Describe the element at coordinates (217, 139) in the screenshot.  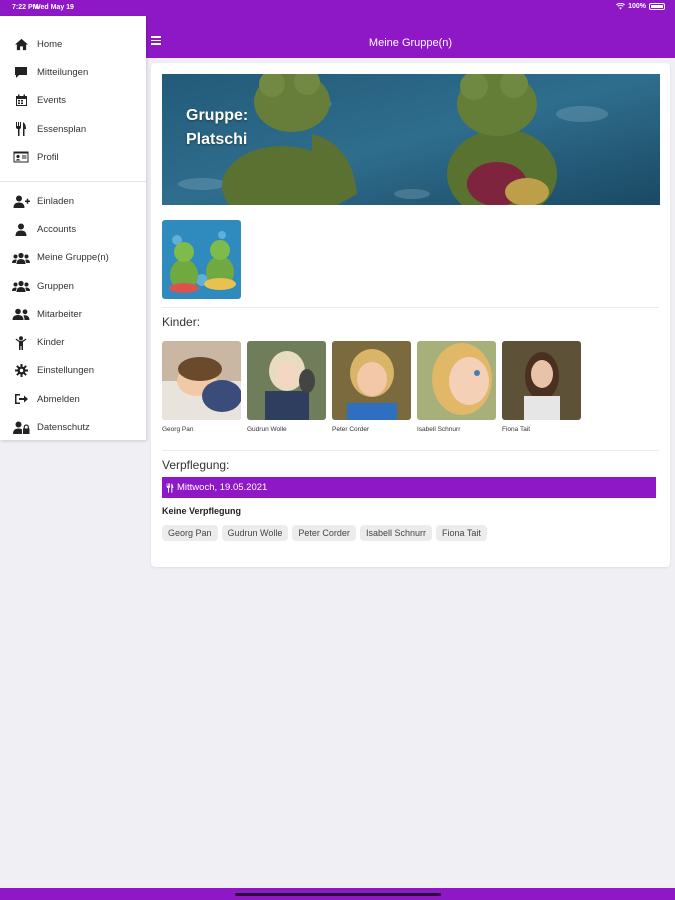
I see `group-title-line2: Platschi` at that location.